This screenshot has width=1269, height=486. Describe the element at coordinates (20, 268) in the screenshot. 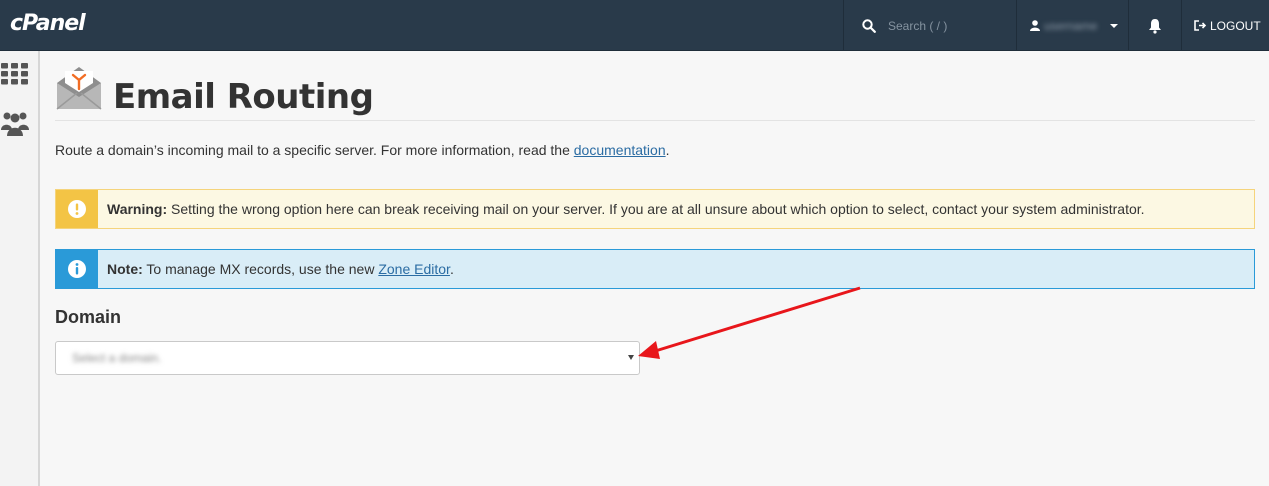

I see `sidebar` at that location.